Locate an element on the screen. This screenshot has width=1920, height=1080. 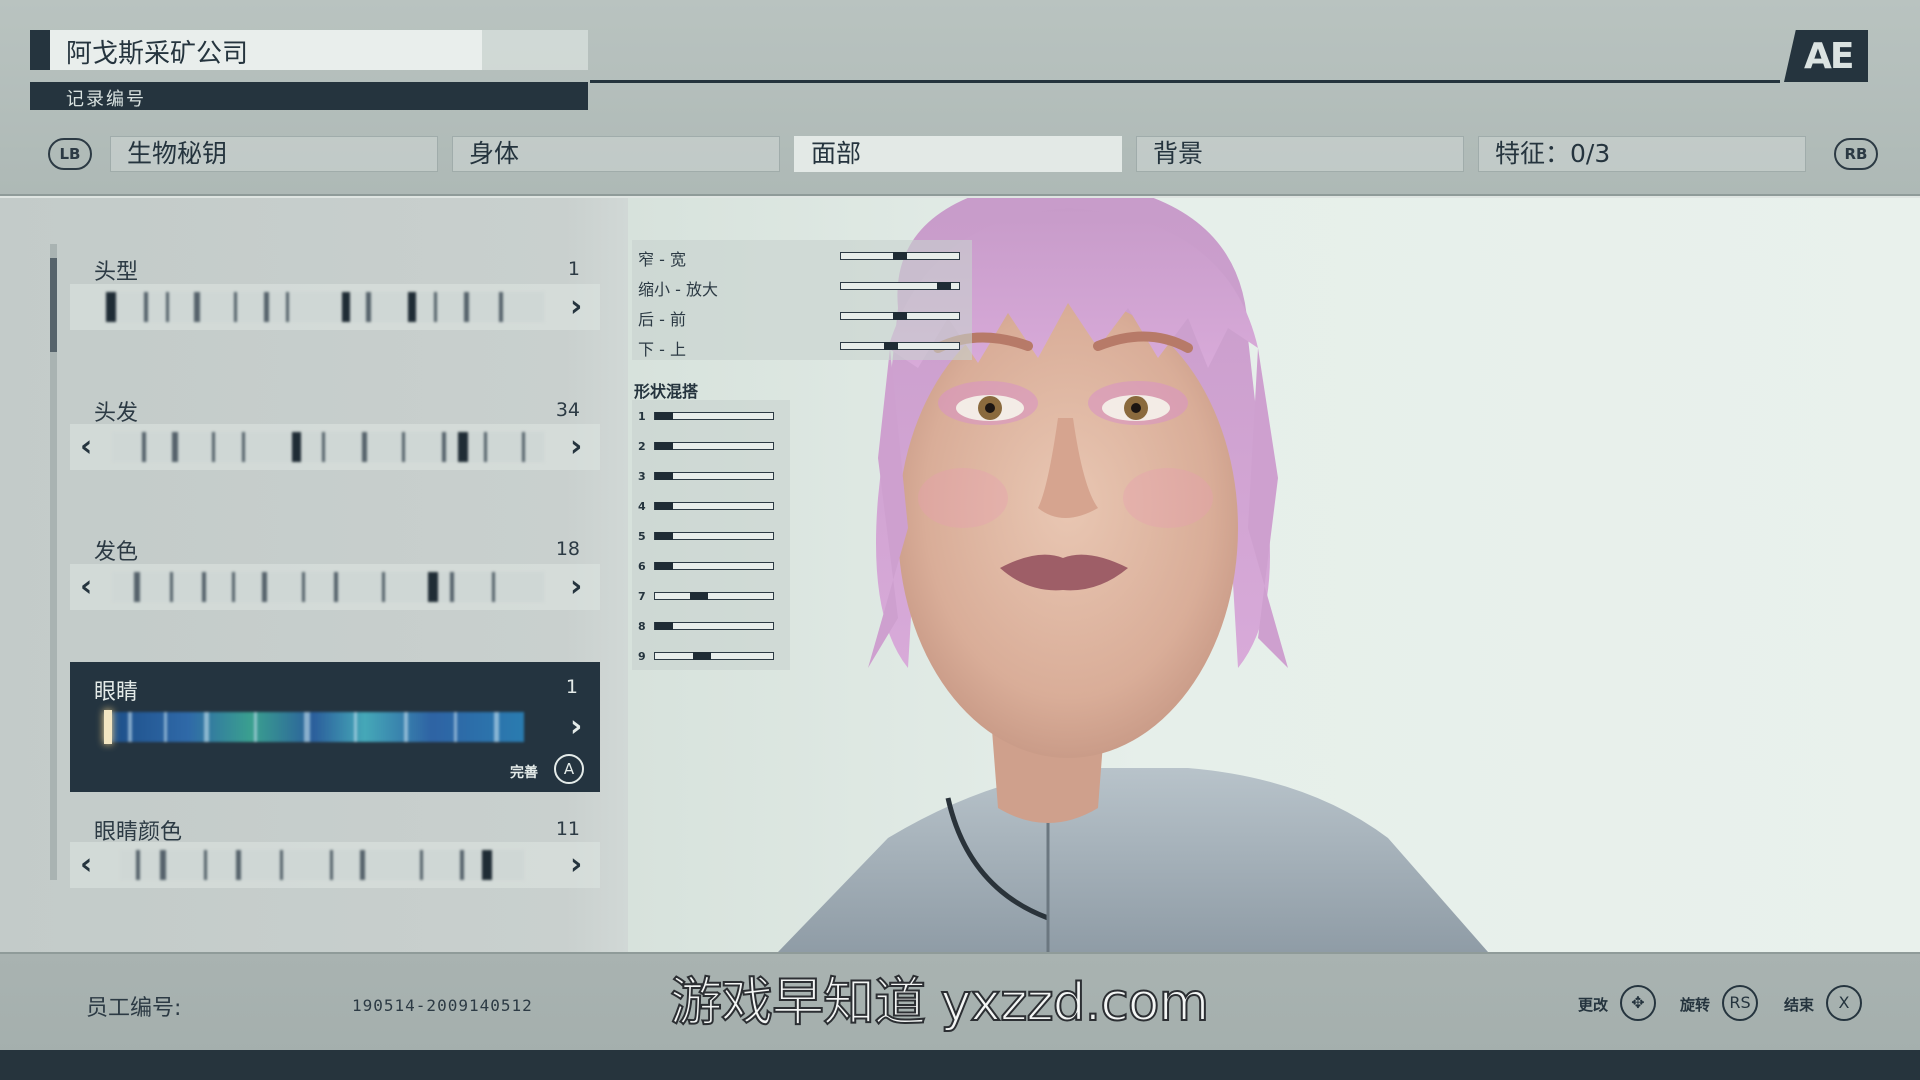
rb-button: RB is located at coordinates (1856, 154).